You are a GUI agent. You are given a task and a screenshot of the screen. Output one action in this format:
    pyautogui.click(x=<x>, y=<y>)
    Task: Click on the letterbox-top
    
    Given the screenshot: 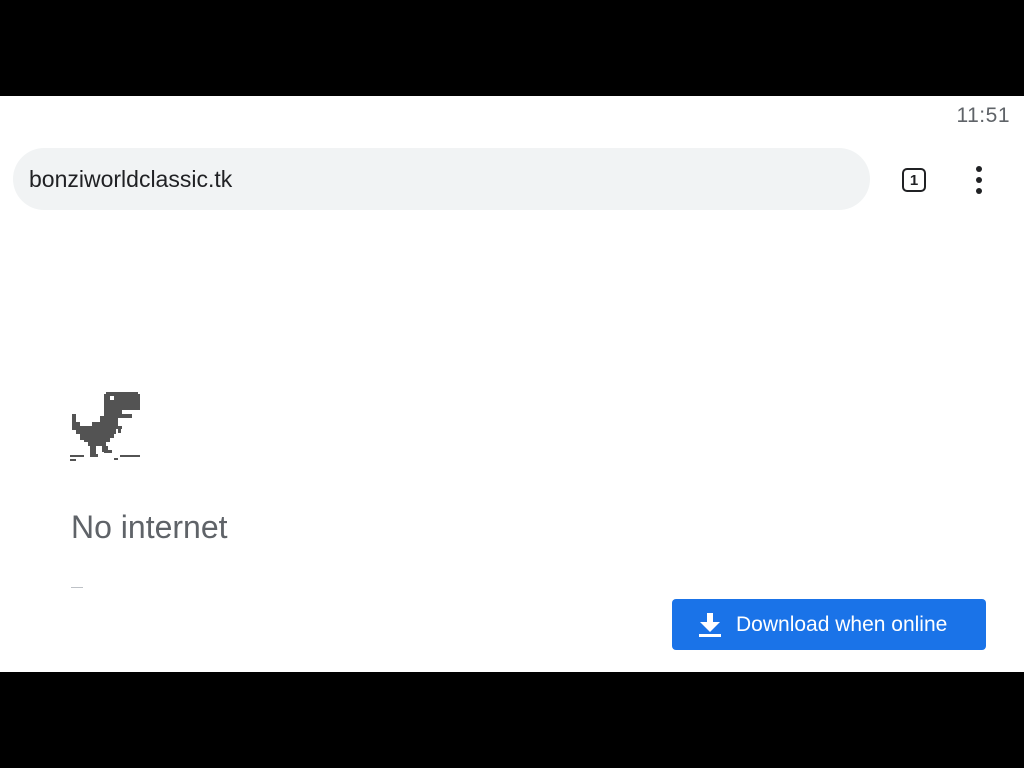 What is the action you would take?
    pyautogui.click(x=512, y=48)
    